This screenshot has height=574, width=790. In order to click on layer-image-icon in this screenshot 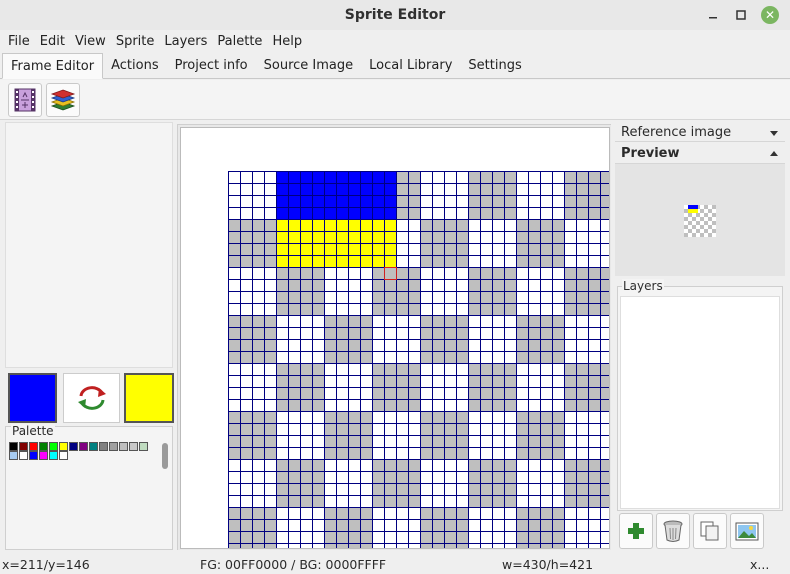, I will do `click(747, 531)`.